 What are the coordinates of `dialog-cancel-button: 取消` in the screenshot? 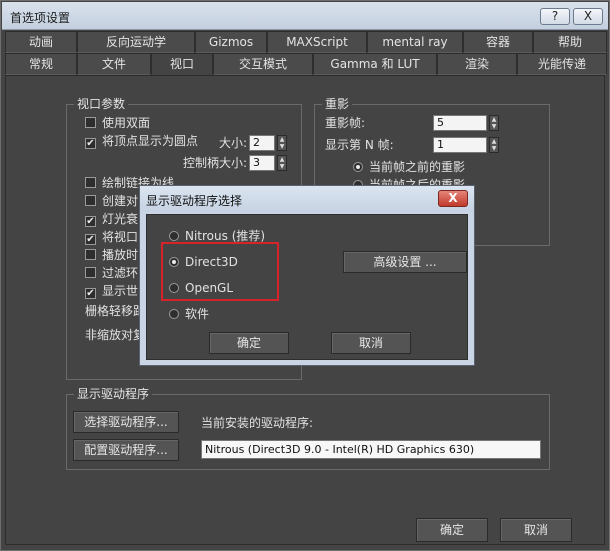 It's located at (371, 343).